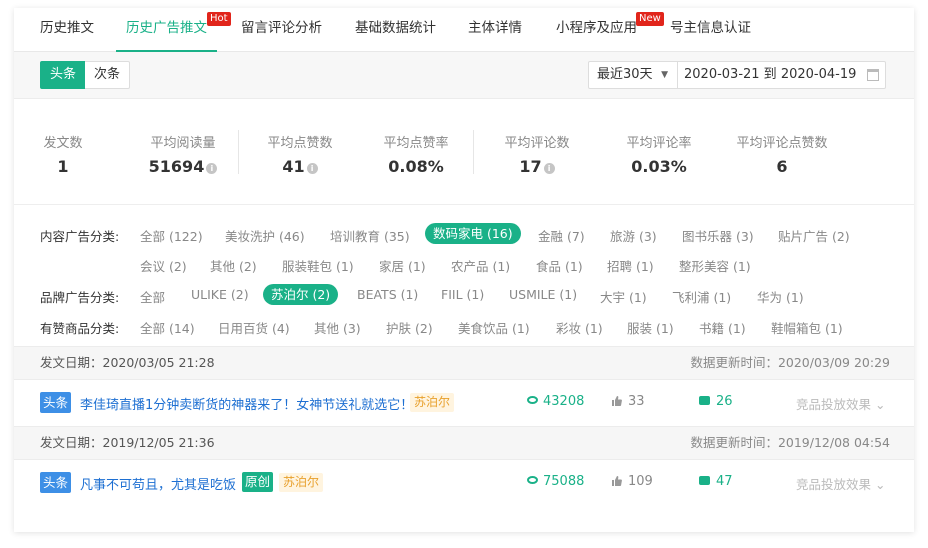 The height and width of the screenshot is (548, 928). What do you see at coordinates (650, 327) in the screenshot?
I see `filter-option: 服装 (1)` at bounding box center [650, 327].